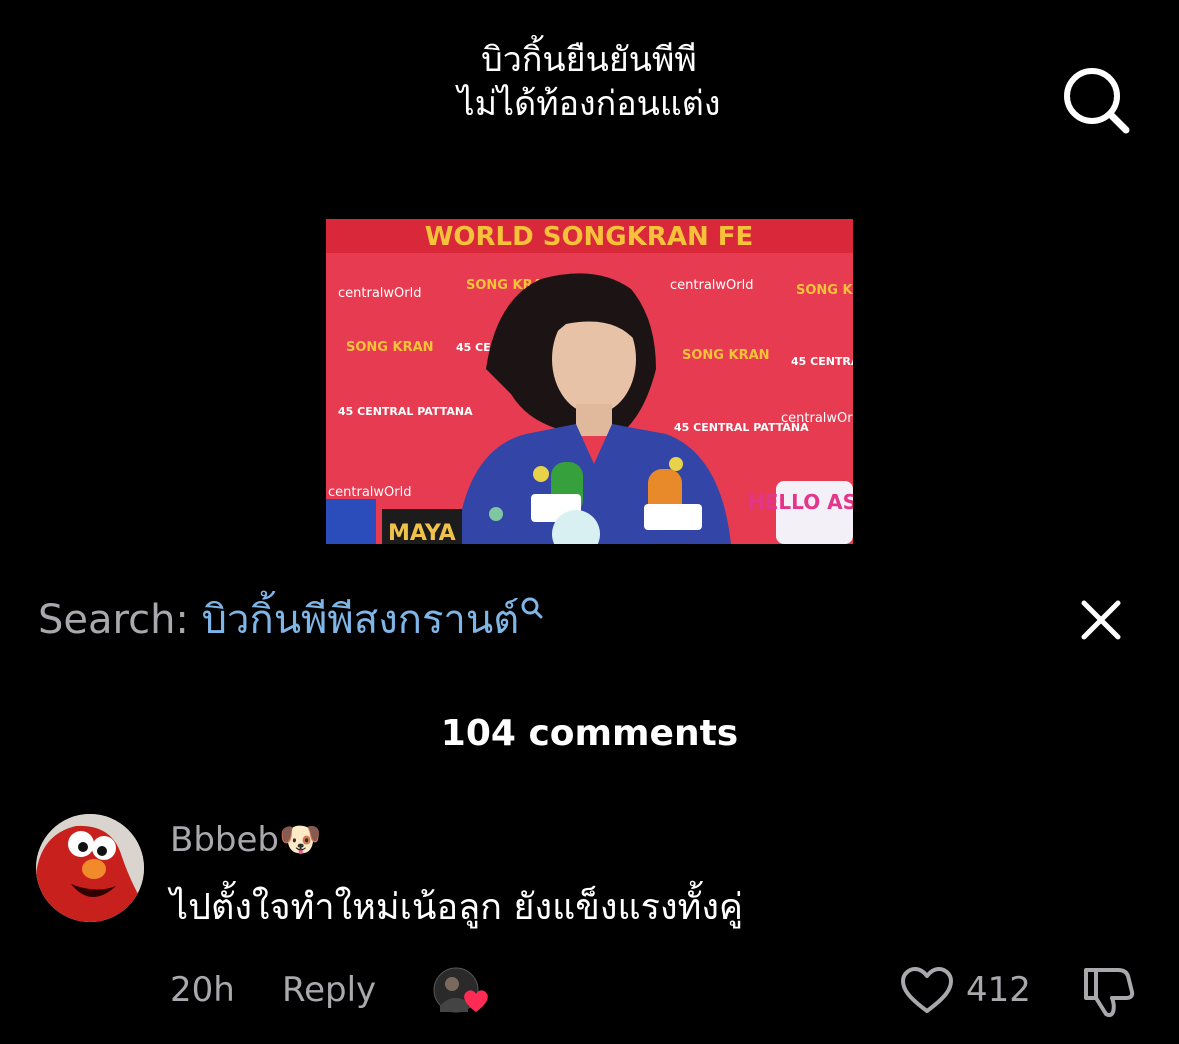 Image resolution: width=1179 pixels, height=1044 pixels. Describe the element at coordinates (456, 907) in the screenshot. I see `comment-text: ไปตั้งใจทำใหม่เน้อลูก ยังแข็งแรงทั้งคู่` at that location.